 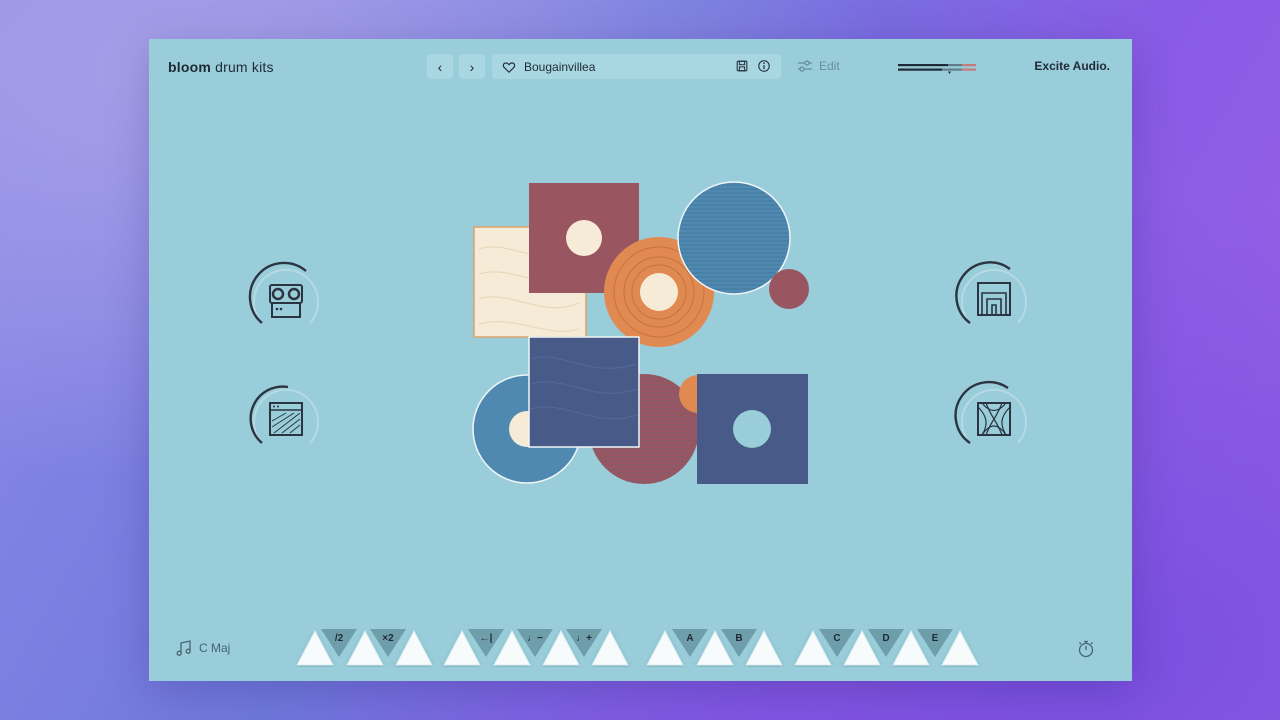 I want to click on more-notes-label: ♩+, so click(x=584, y=638).